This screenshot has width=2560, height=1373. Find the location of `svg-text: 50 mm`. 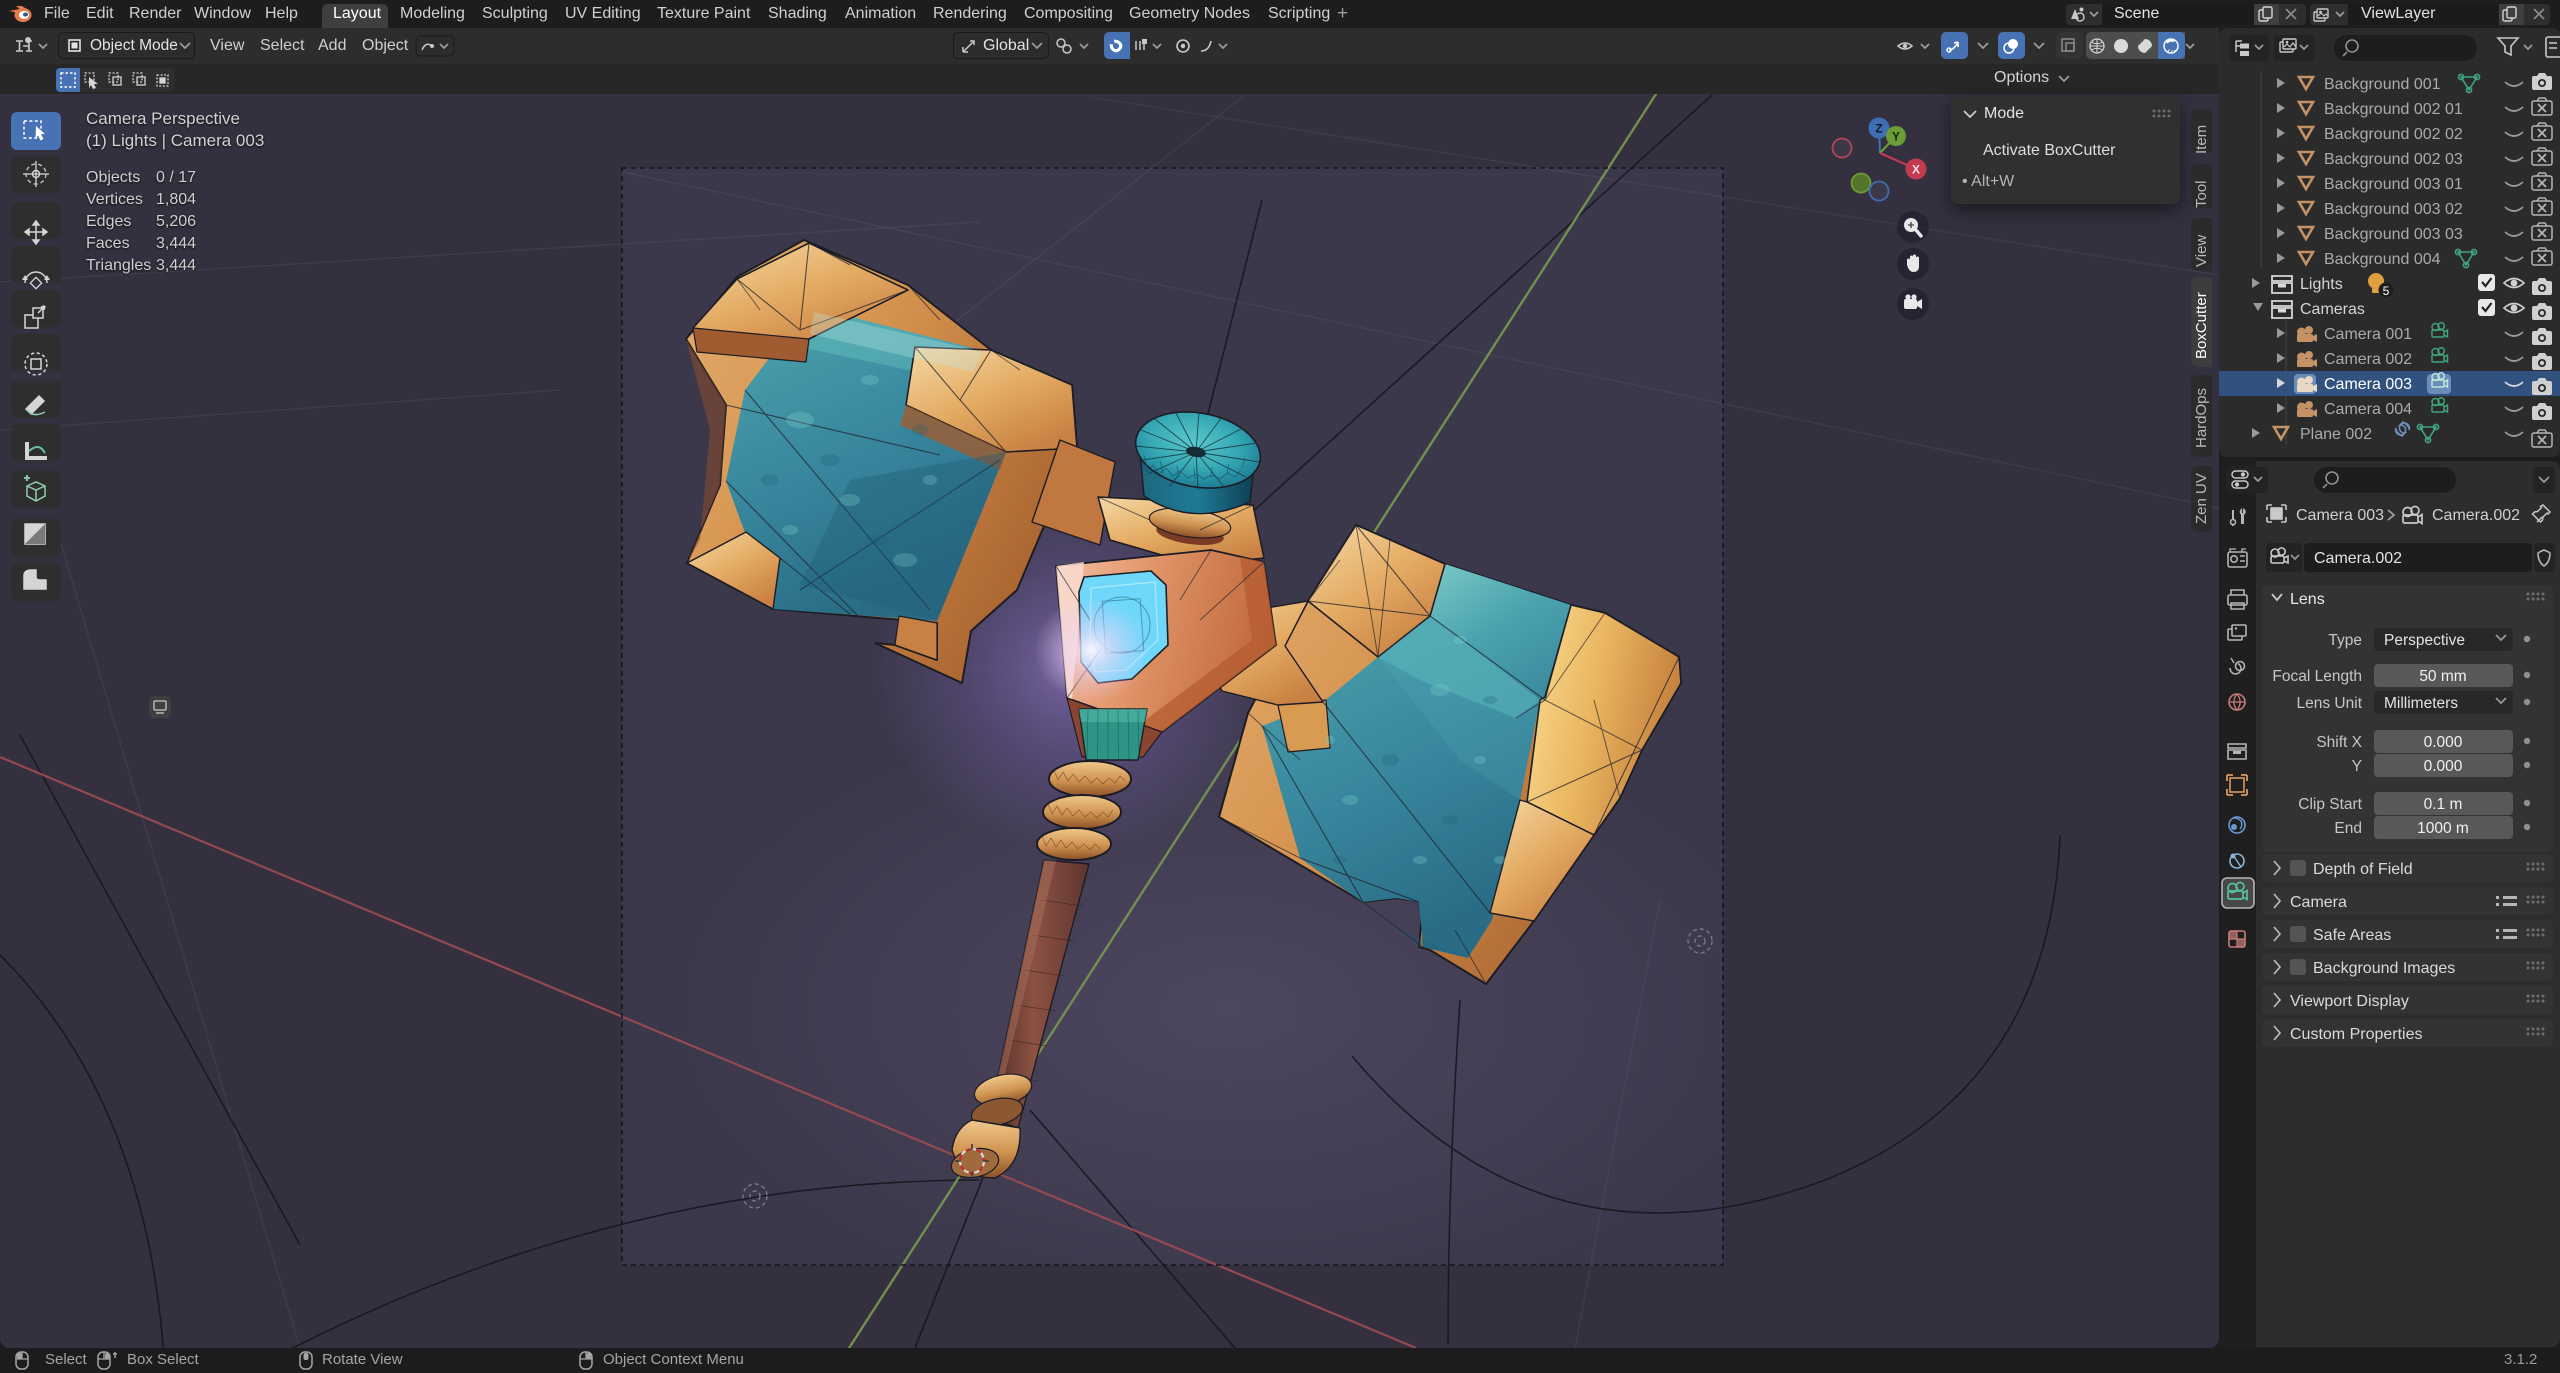

svg-text: 50 mm is located at coordinates (2442, 676).